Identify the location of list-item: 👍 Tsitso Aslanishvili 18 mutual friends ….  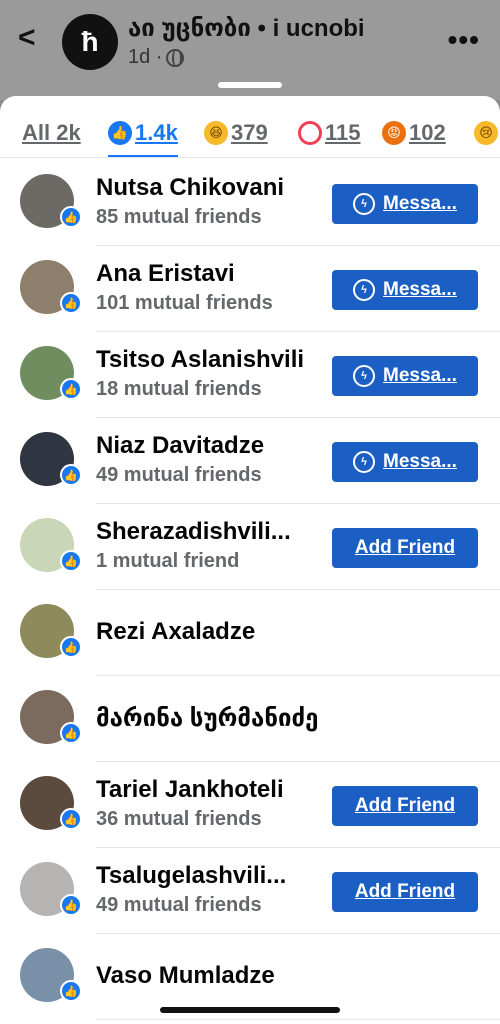
(260, 375).